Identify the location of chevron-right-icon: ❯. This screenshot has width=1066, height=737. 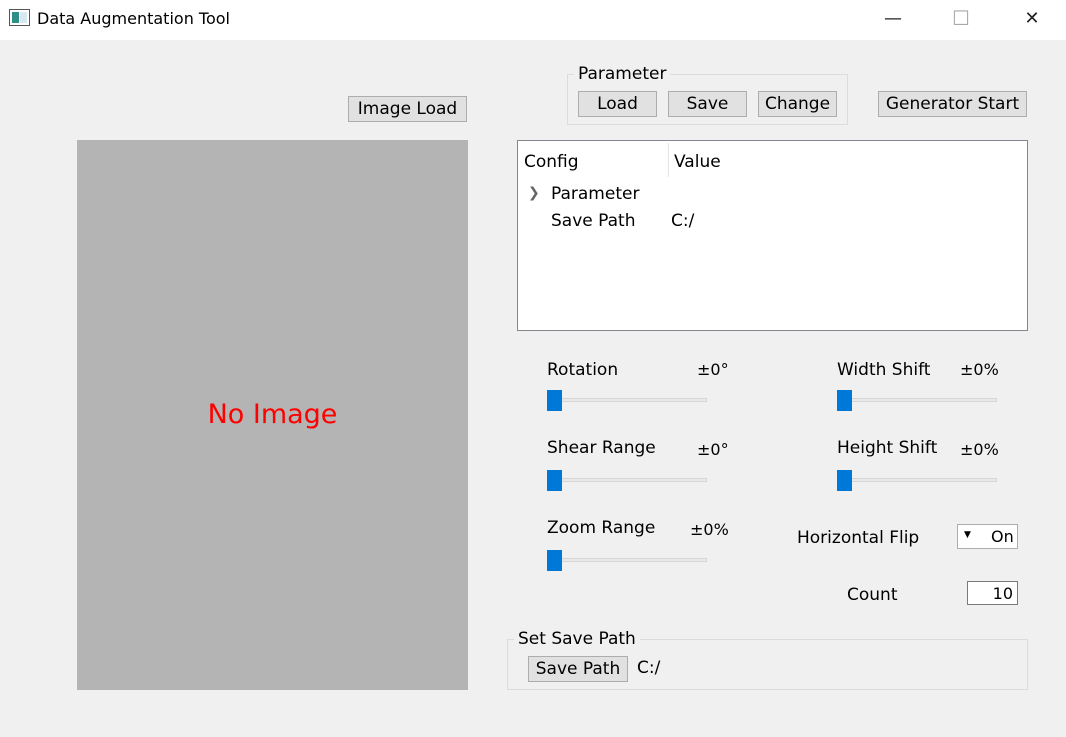
(534, 193).